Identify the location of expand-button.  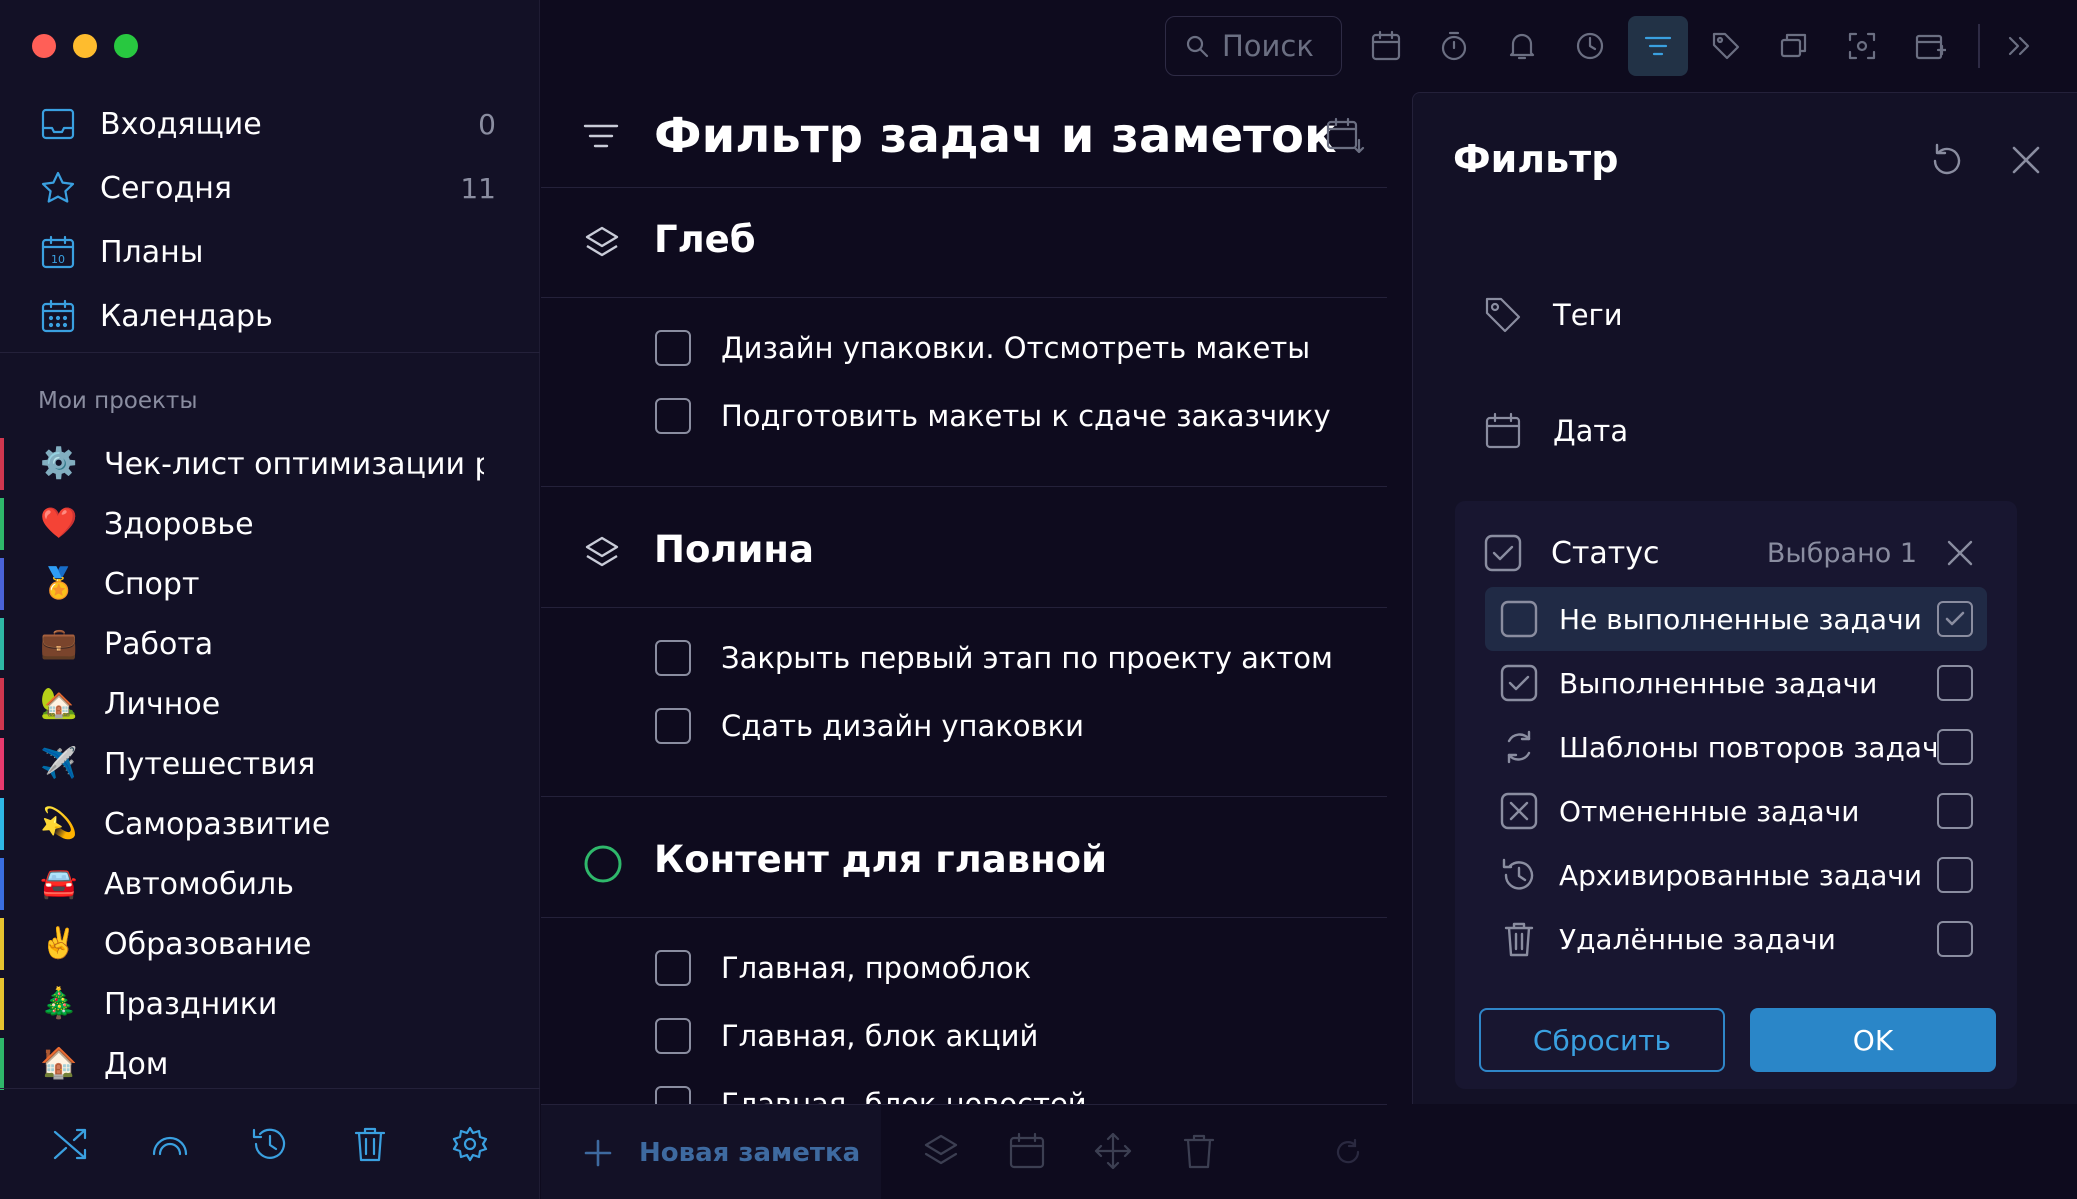
(2020, 46).